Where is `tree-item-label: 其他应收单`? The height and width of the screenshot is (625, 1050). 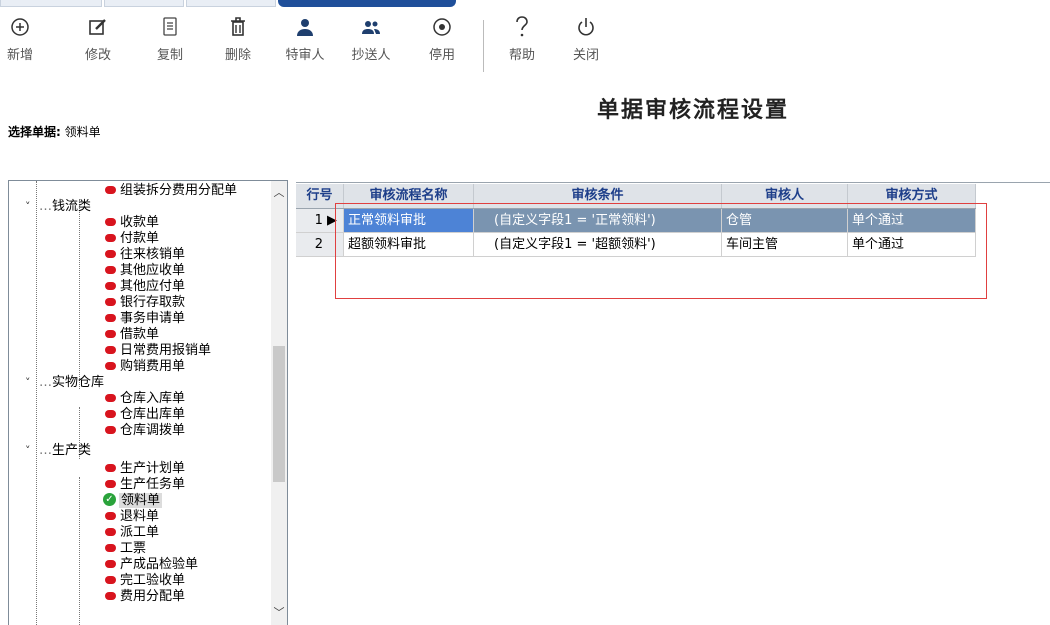 tree-item-label: 其他应收单 is located at coordinates (152, 270).